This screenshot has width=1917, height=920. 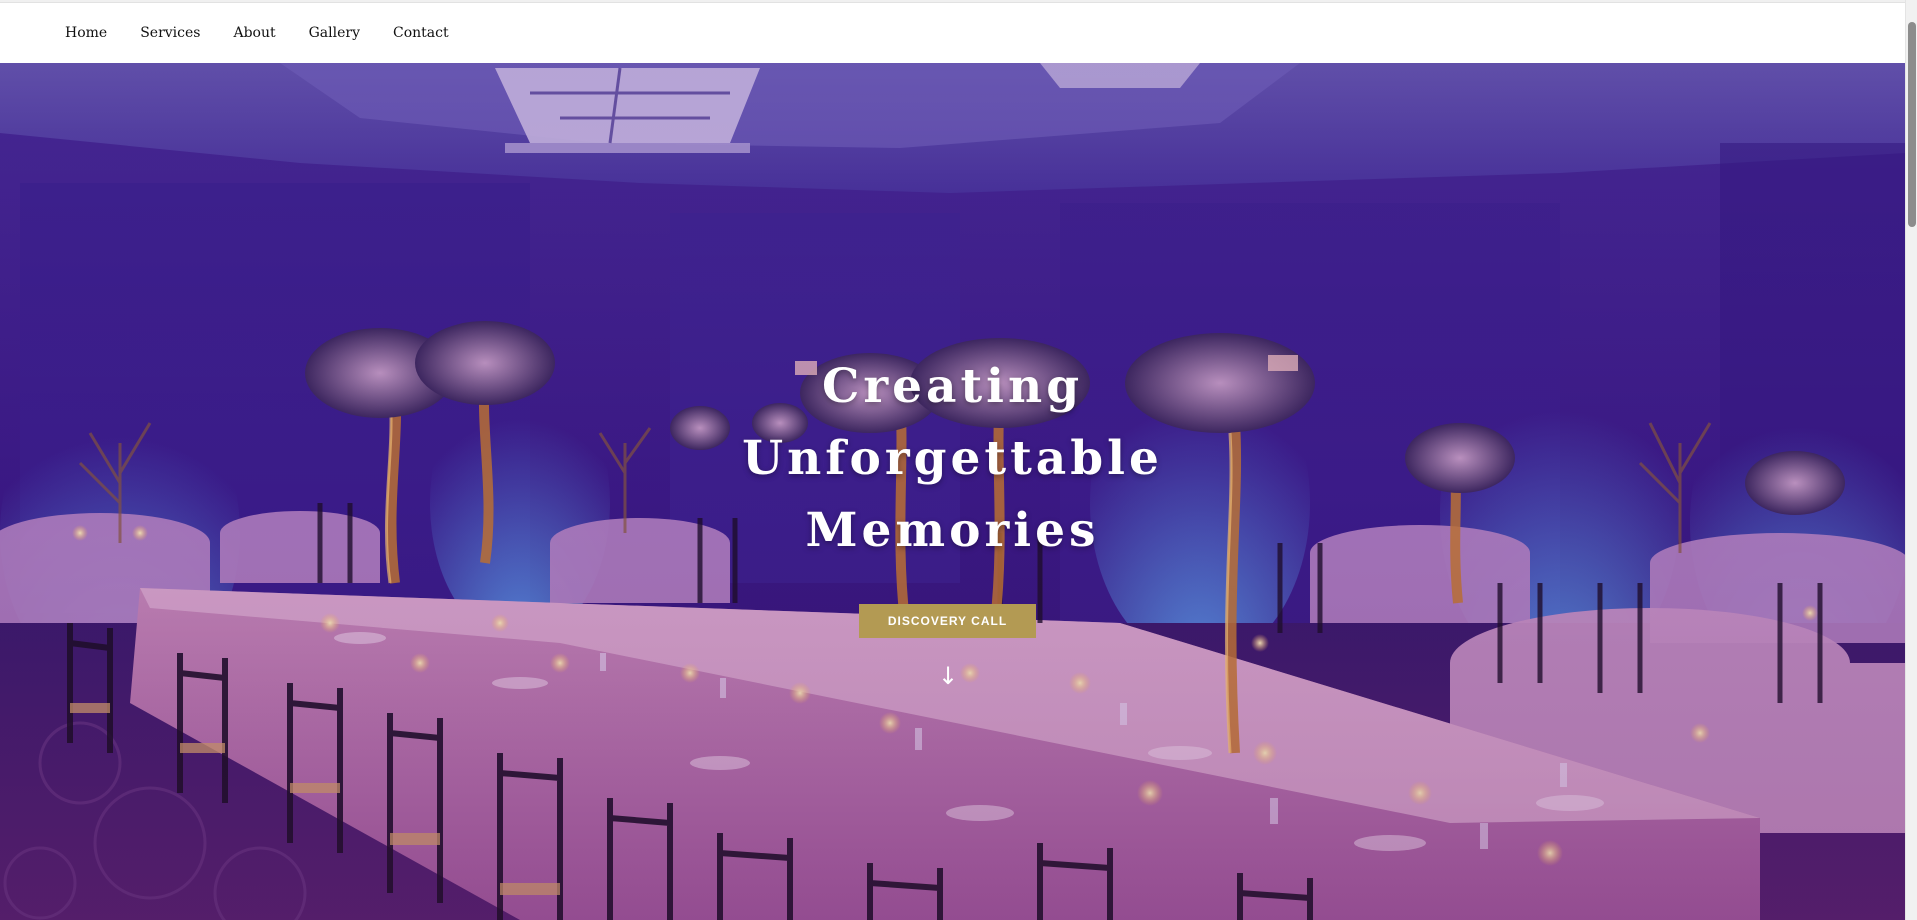 What do you see at coordinates (254, 33) in the screenshot?
I see `nav-link-about: About` at bounding box center [254, 33].